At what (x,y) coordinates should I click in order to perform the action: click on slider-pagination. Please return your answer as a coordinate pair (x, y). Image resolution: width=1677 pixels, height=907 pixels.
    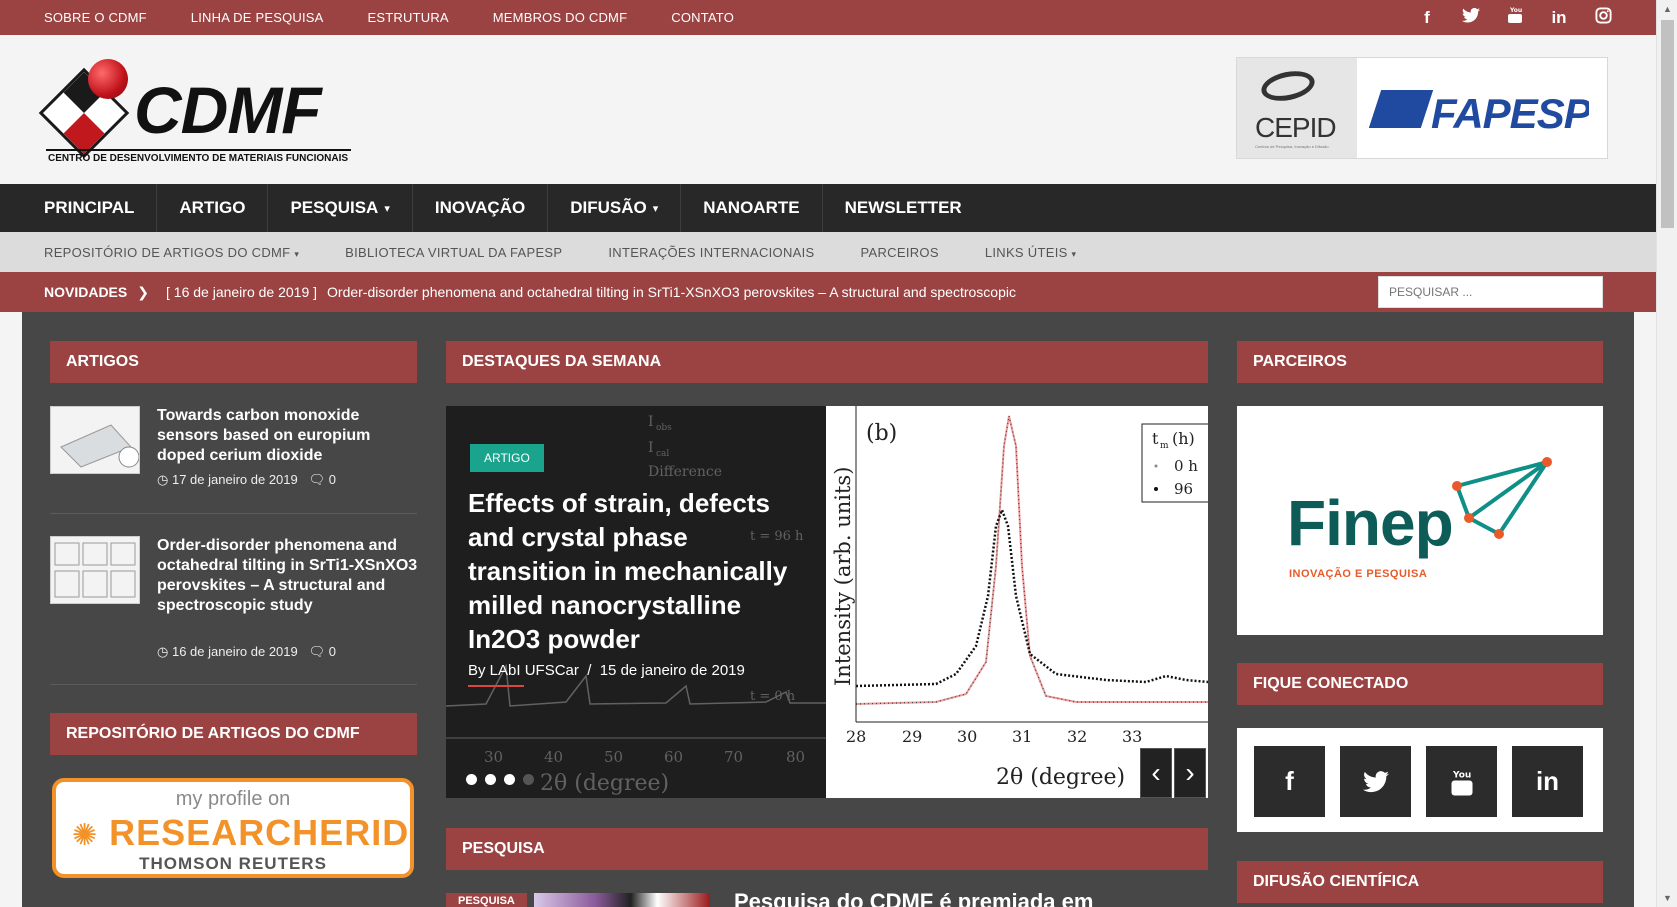
    Looking at the image, I should click on (500, 779).